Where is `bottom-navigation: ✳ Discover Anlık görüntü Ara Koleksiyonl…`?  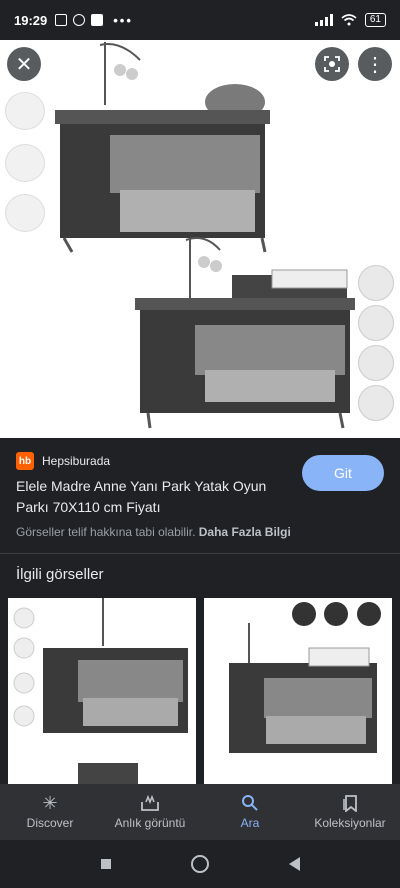 bottom-navigation: ✳ Discover Anlık görüntü Ara Koleksiyonl… is located at coordinates (200, 812).